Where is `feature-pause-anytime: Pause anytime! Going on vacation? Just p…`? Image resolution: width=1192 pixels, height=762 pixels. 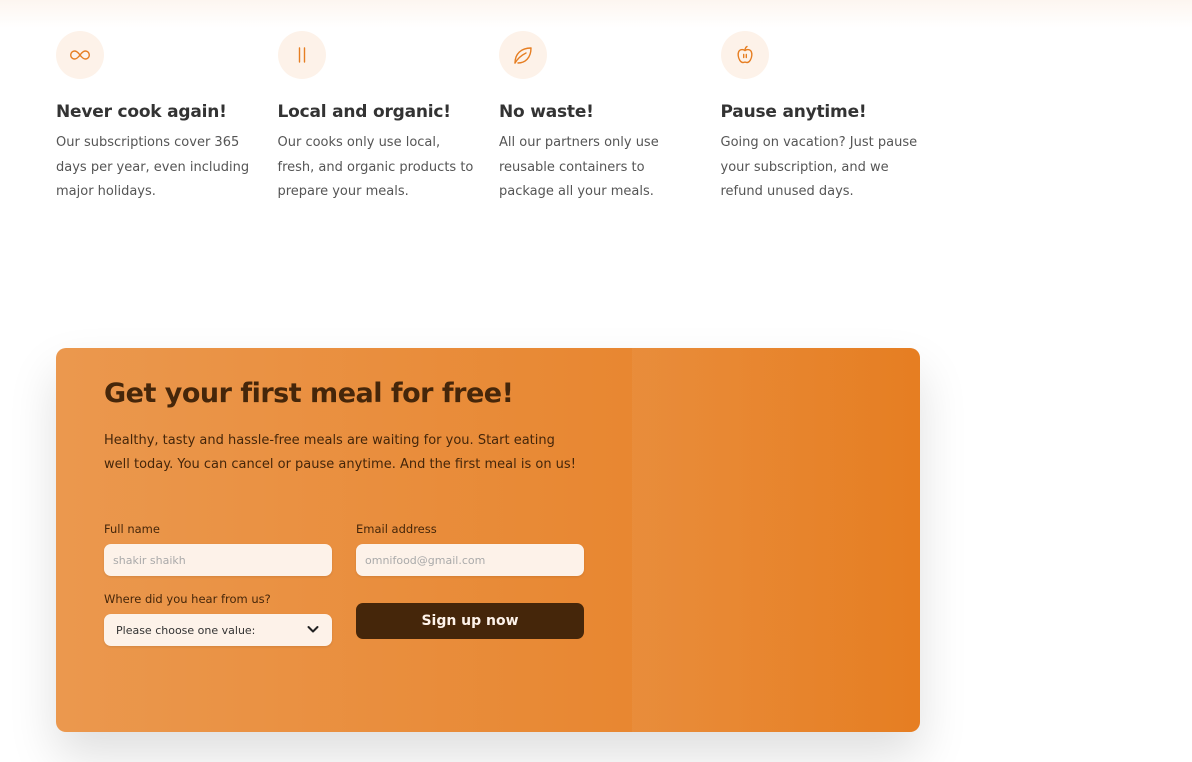
feature-pause-anytime: Pause anytime! Going on vacation? Just p… is located at coordinates (831, 118).